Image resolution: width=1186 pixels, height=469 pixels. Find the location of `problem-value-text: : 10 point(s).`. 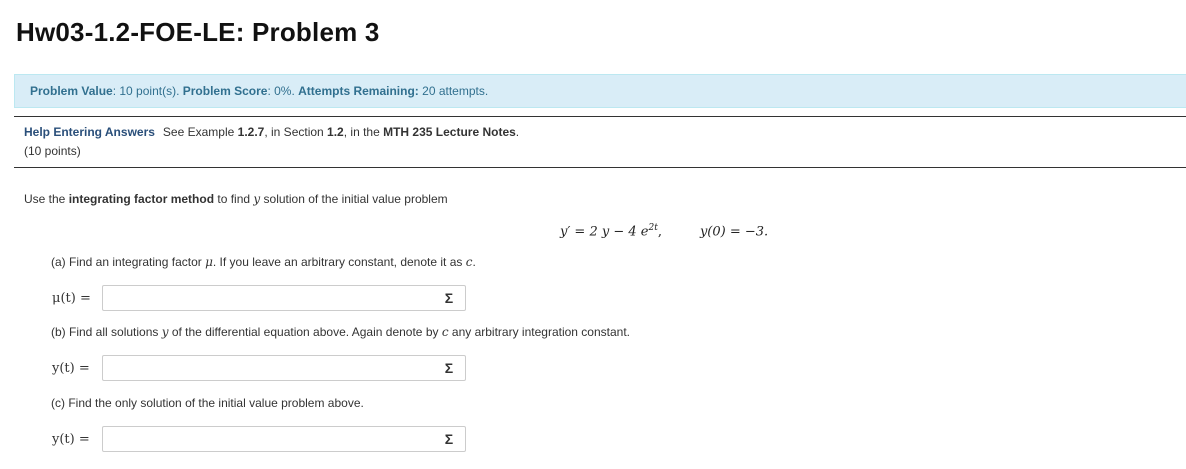

problem-value-text: : 10 point(s). is located at coordinates (147, 91).